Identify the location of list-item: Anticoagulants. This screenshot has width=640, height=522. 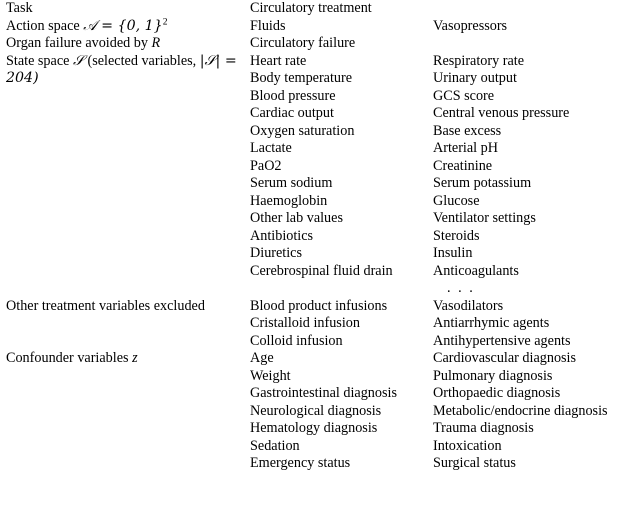
(476, 270).